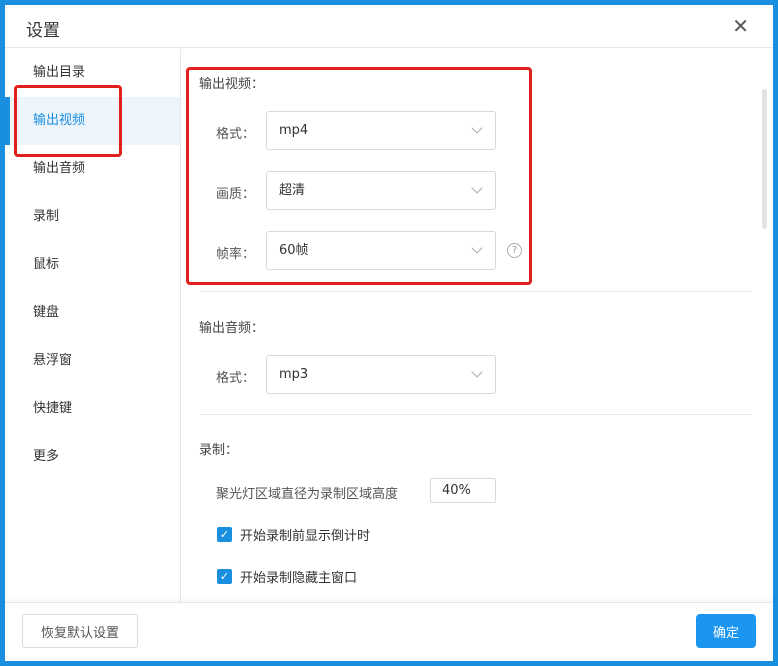 This screenshot has width=778, height=666. I want to click on sidebar-item-record: 录制, so click(92, 217).